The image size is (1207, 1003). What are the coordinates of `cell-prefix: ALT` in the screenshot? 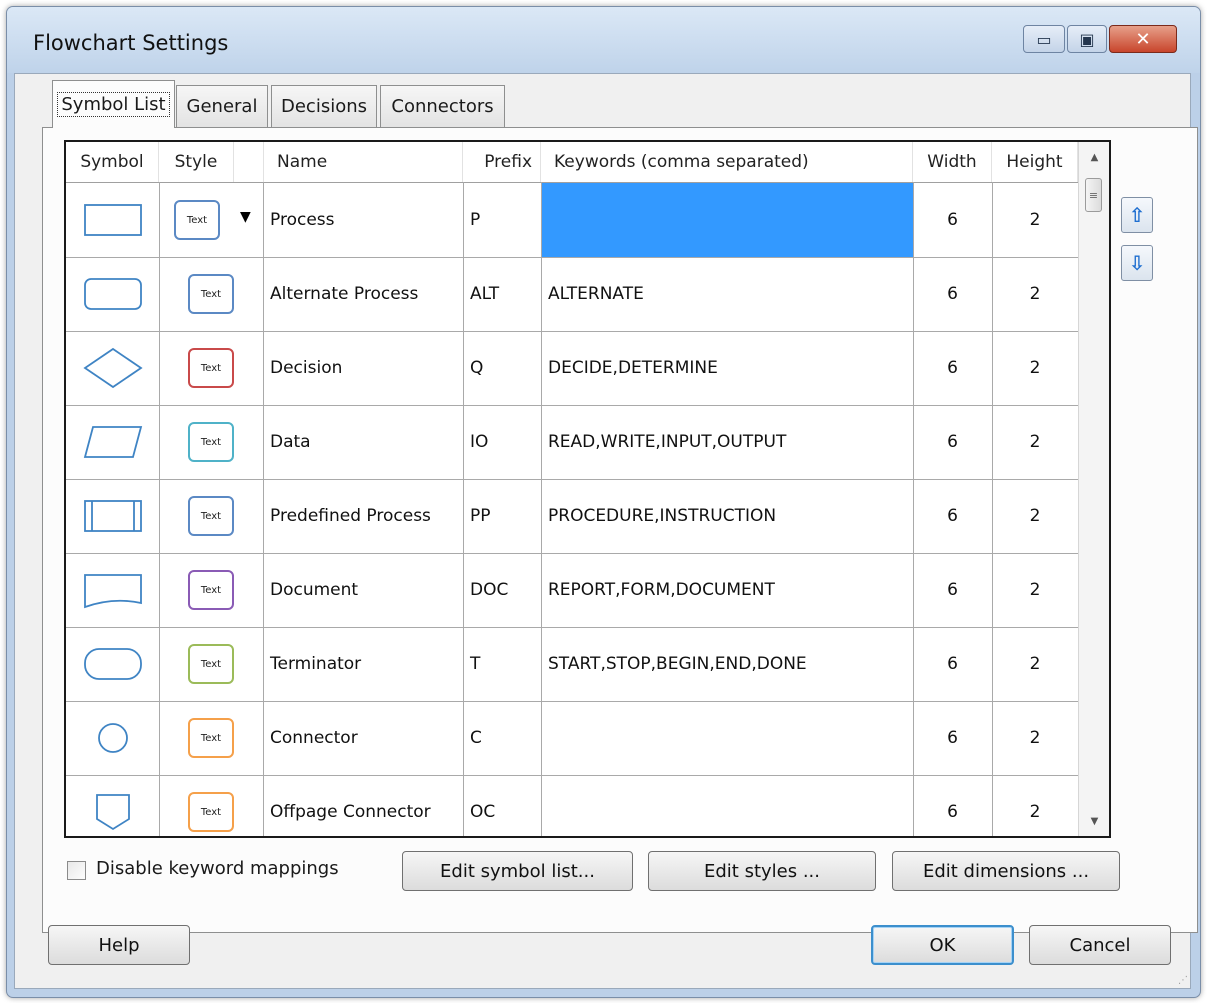 It's located at (502, 293).